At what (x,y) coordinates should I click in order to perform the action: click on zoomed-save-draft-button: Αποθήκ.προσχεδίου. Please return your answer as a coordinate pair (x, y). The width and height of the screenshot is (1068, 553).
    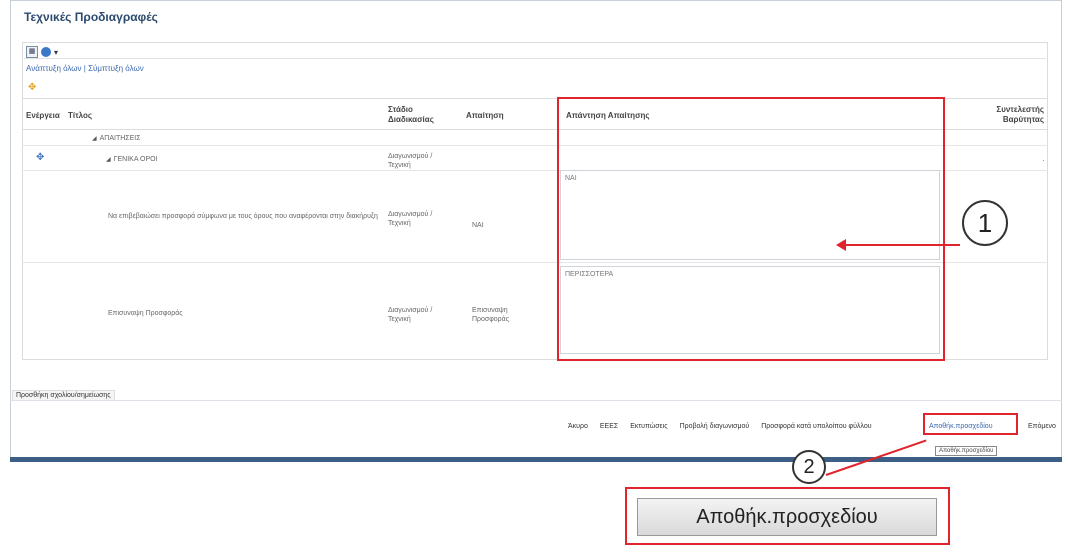
    Looking at the image, I should click on (787, 517).